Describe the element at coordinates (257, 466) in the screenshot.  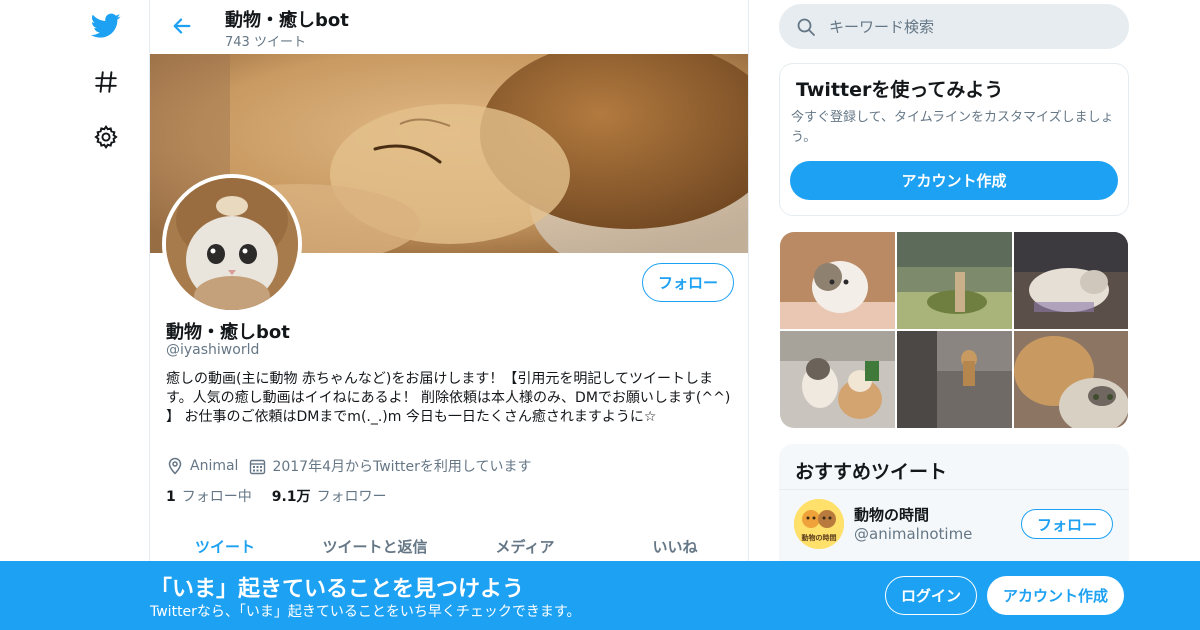
I see `calendar-icon` at that location.